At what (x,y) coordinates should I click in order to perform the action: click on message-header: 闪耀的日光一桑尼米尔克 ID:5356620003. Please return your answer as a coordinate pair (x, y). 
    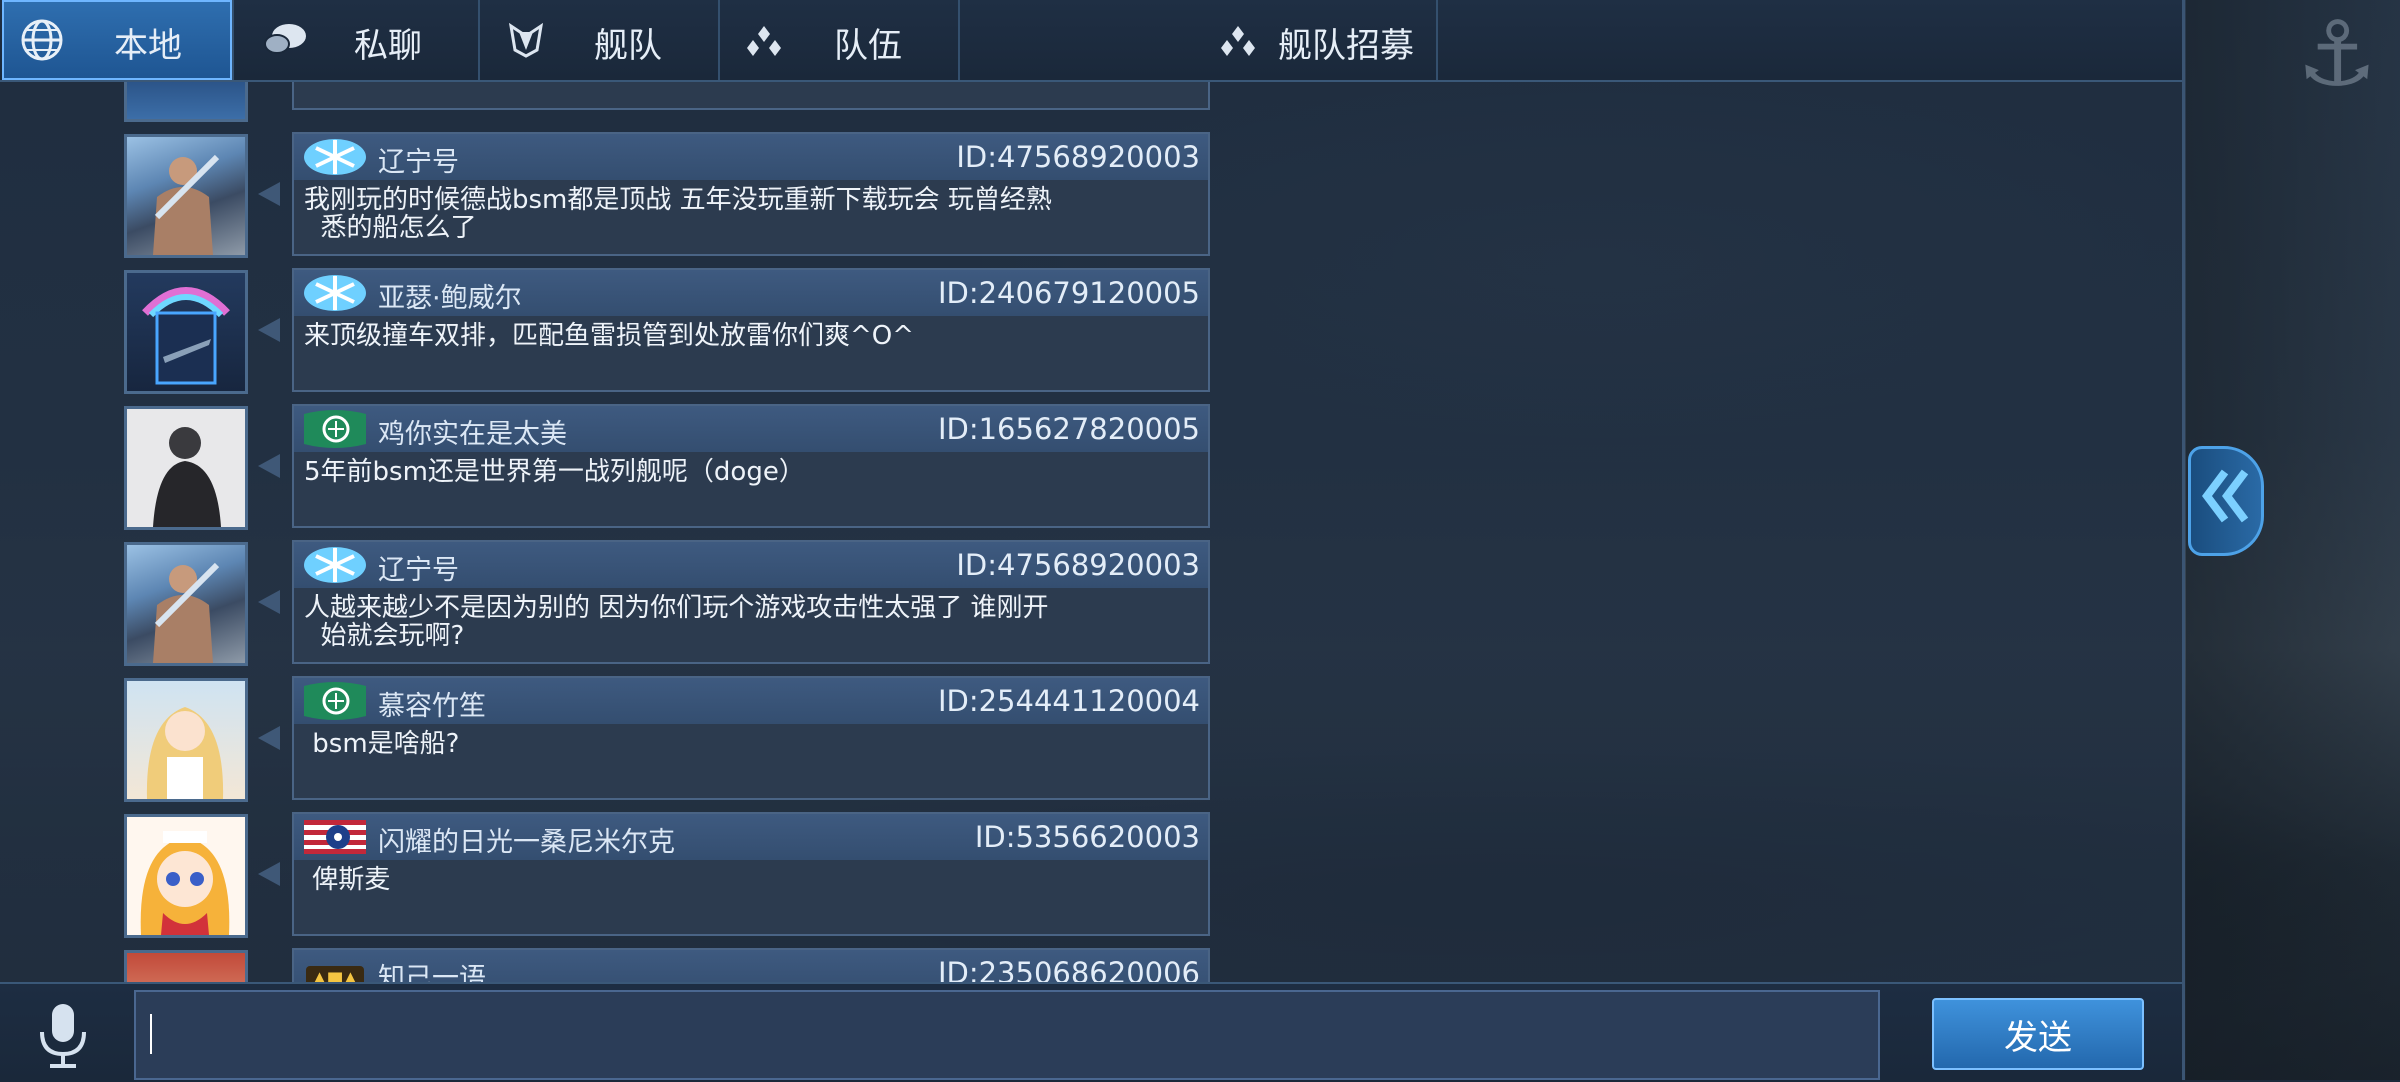
    Looking at the image, I should click on (751, 837).